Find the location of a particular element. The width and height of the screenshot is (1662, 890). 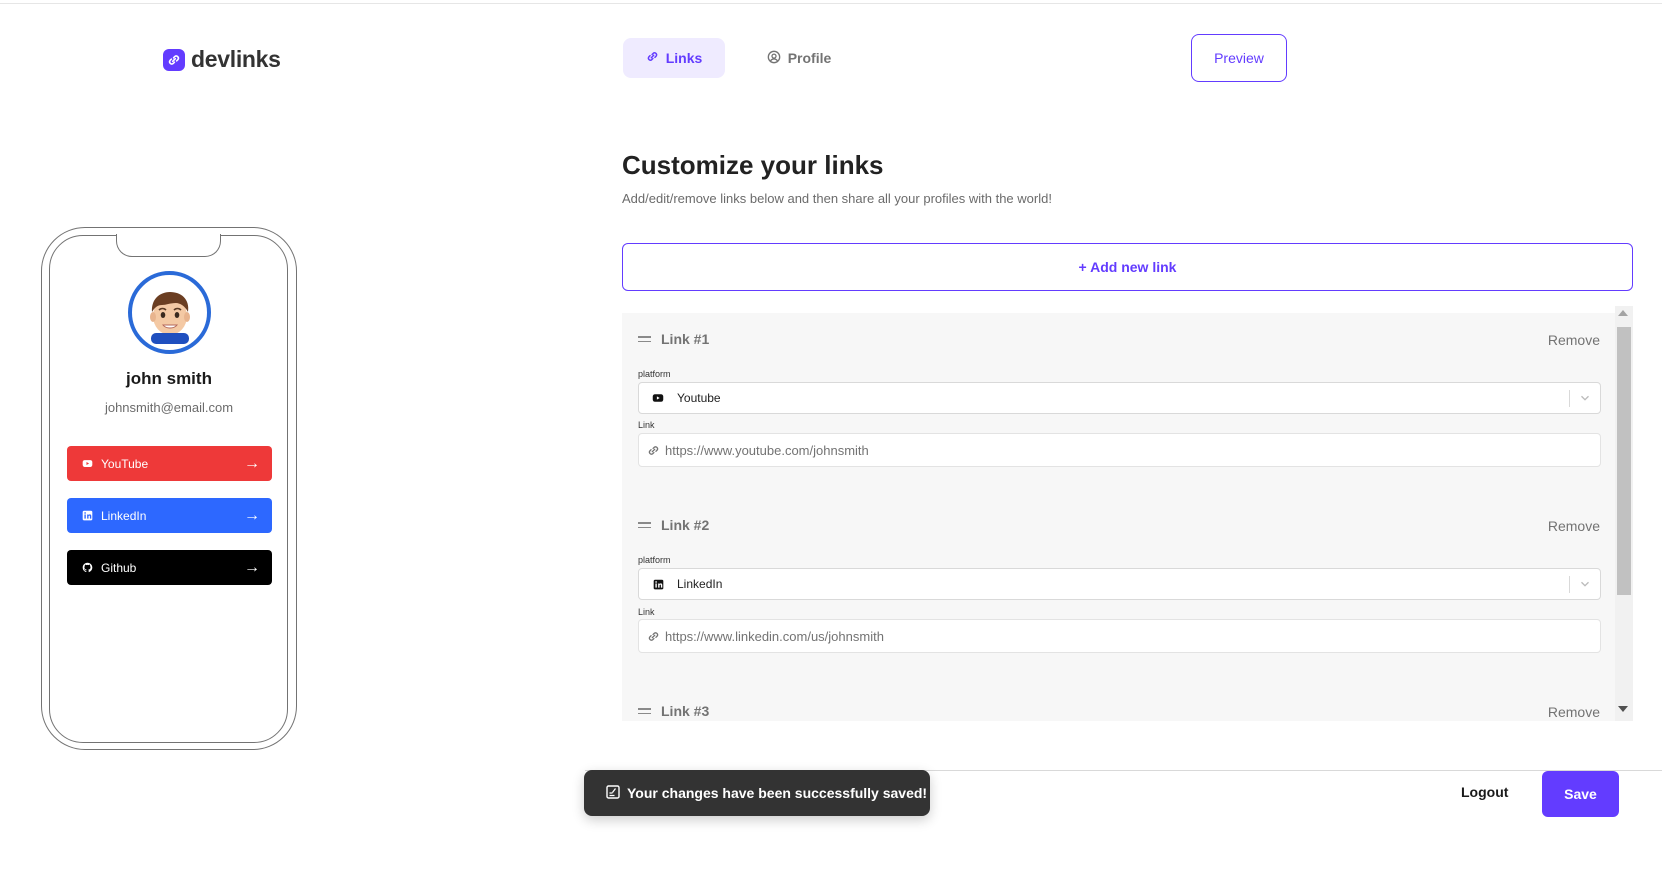

link-card-title: Link #3 is located at coordinates (685, 711).